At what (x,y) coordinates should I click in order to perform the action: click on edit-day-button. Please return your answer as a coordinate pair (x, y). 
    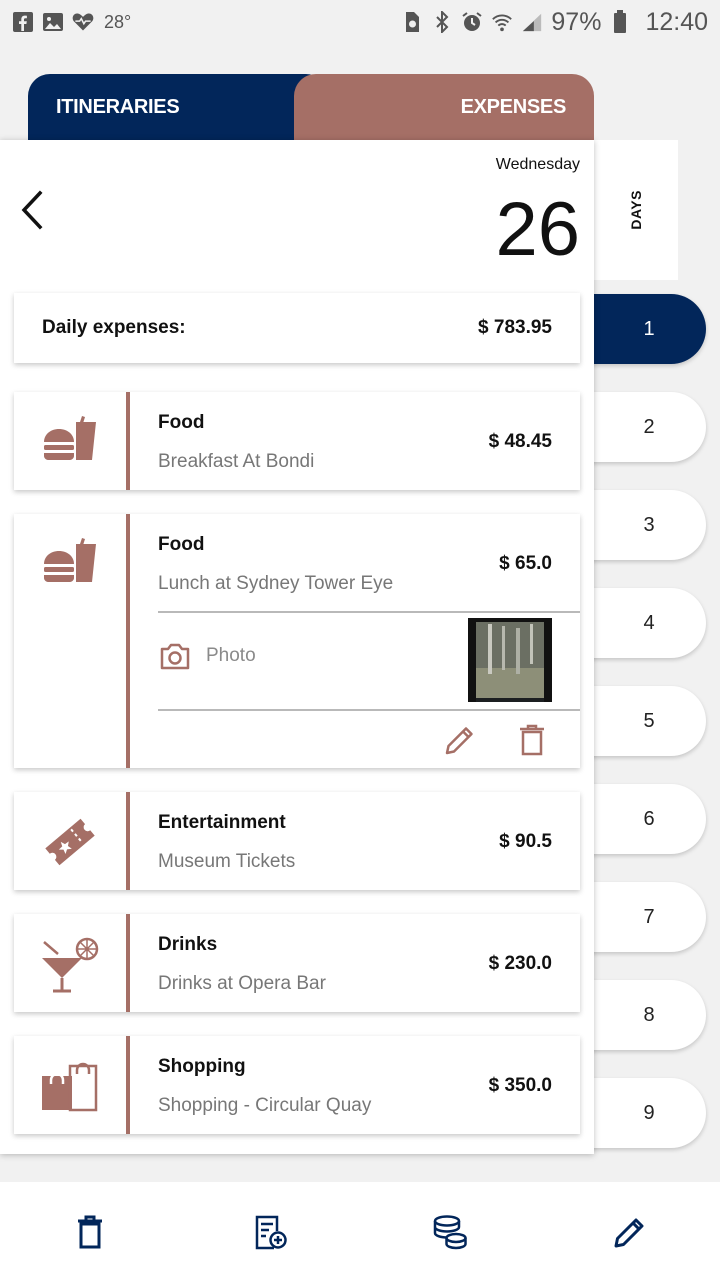
    Looking at the image, I should click on (630, 1232).